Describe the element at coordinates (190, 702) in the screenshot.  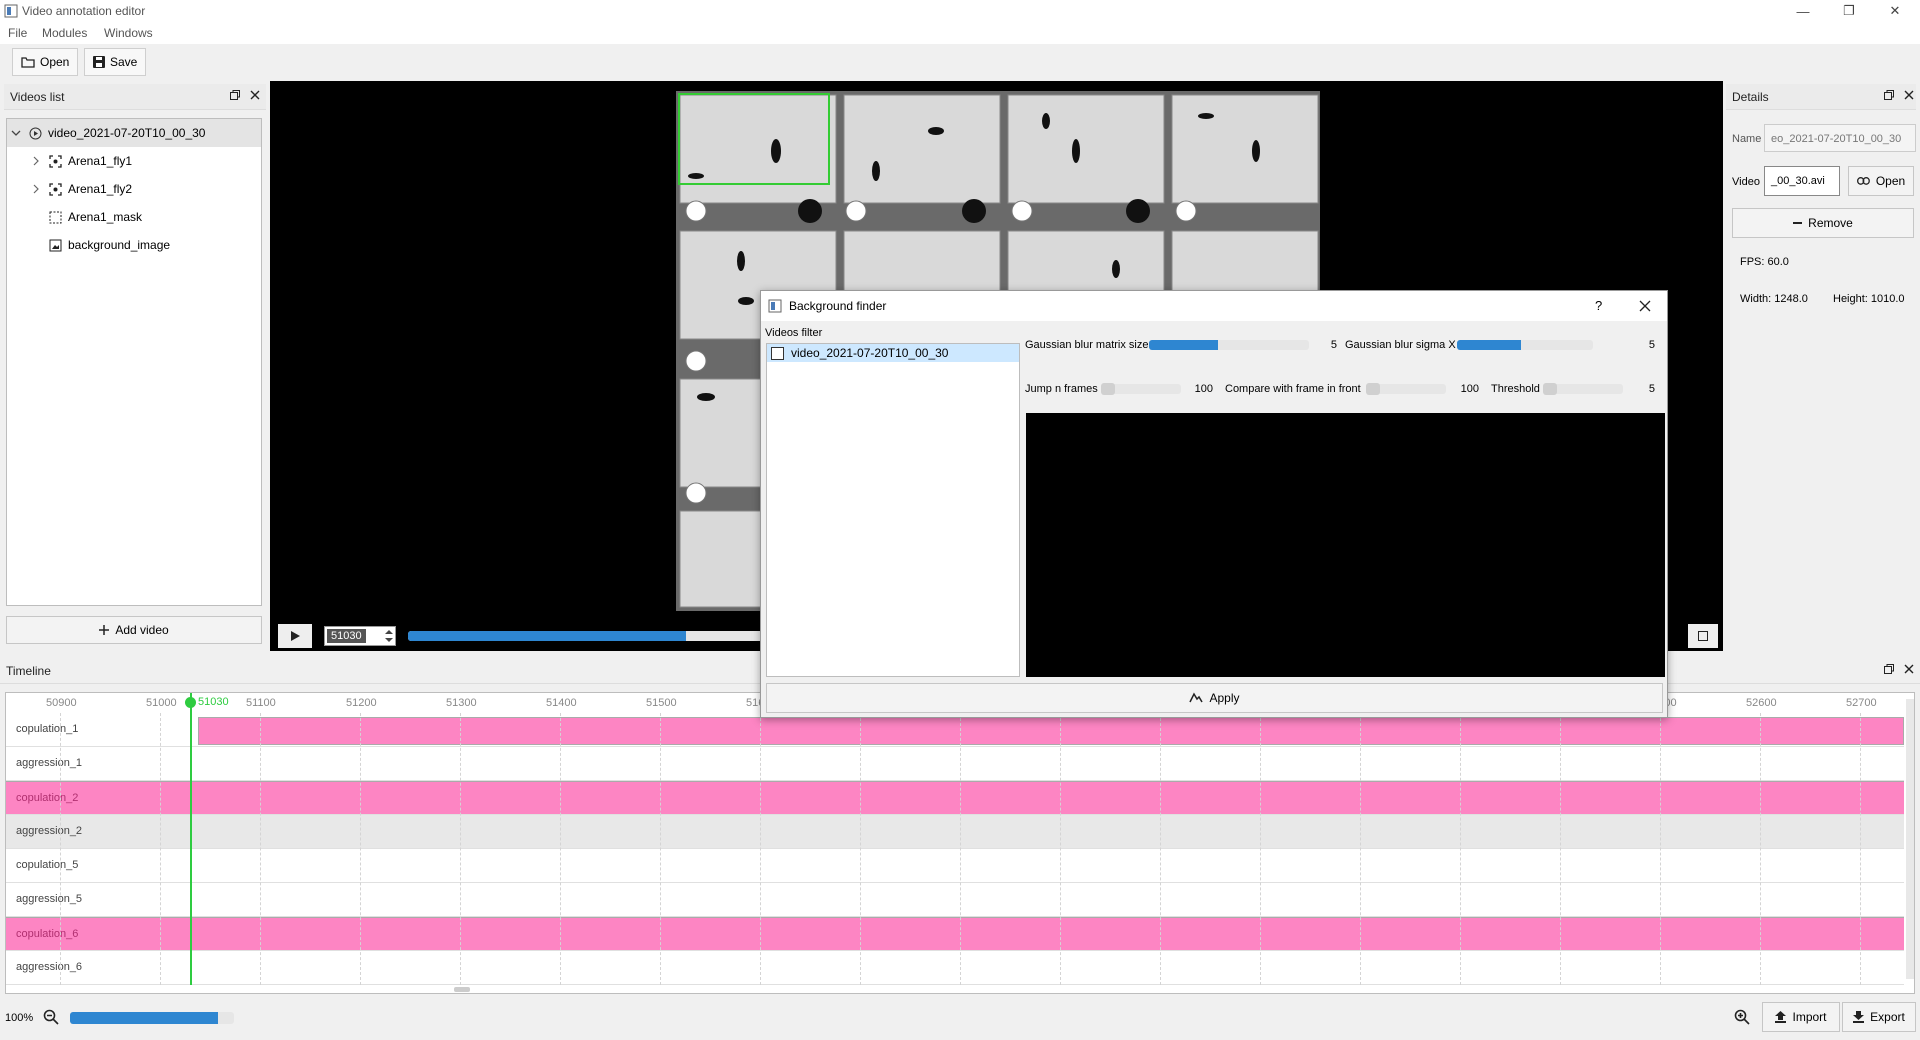
I see `timeline-cursor-handle` at that location.